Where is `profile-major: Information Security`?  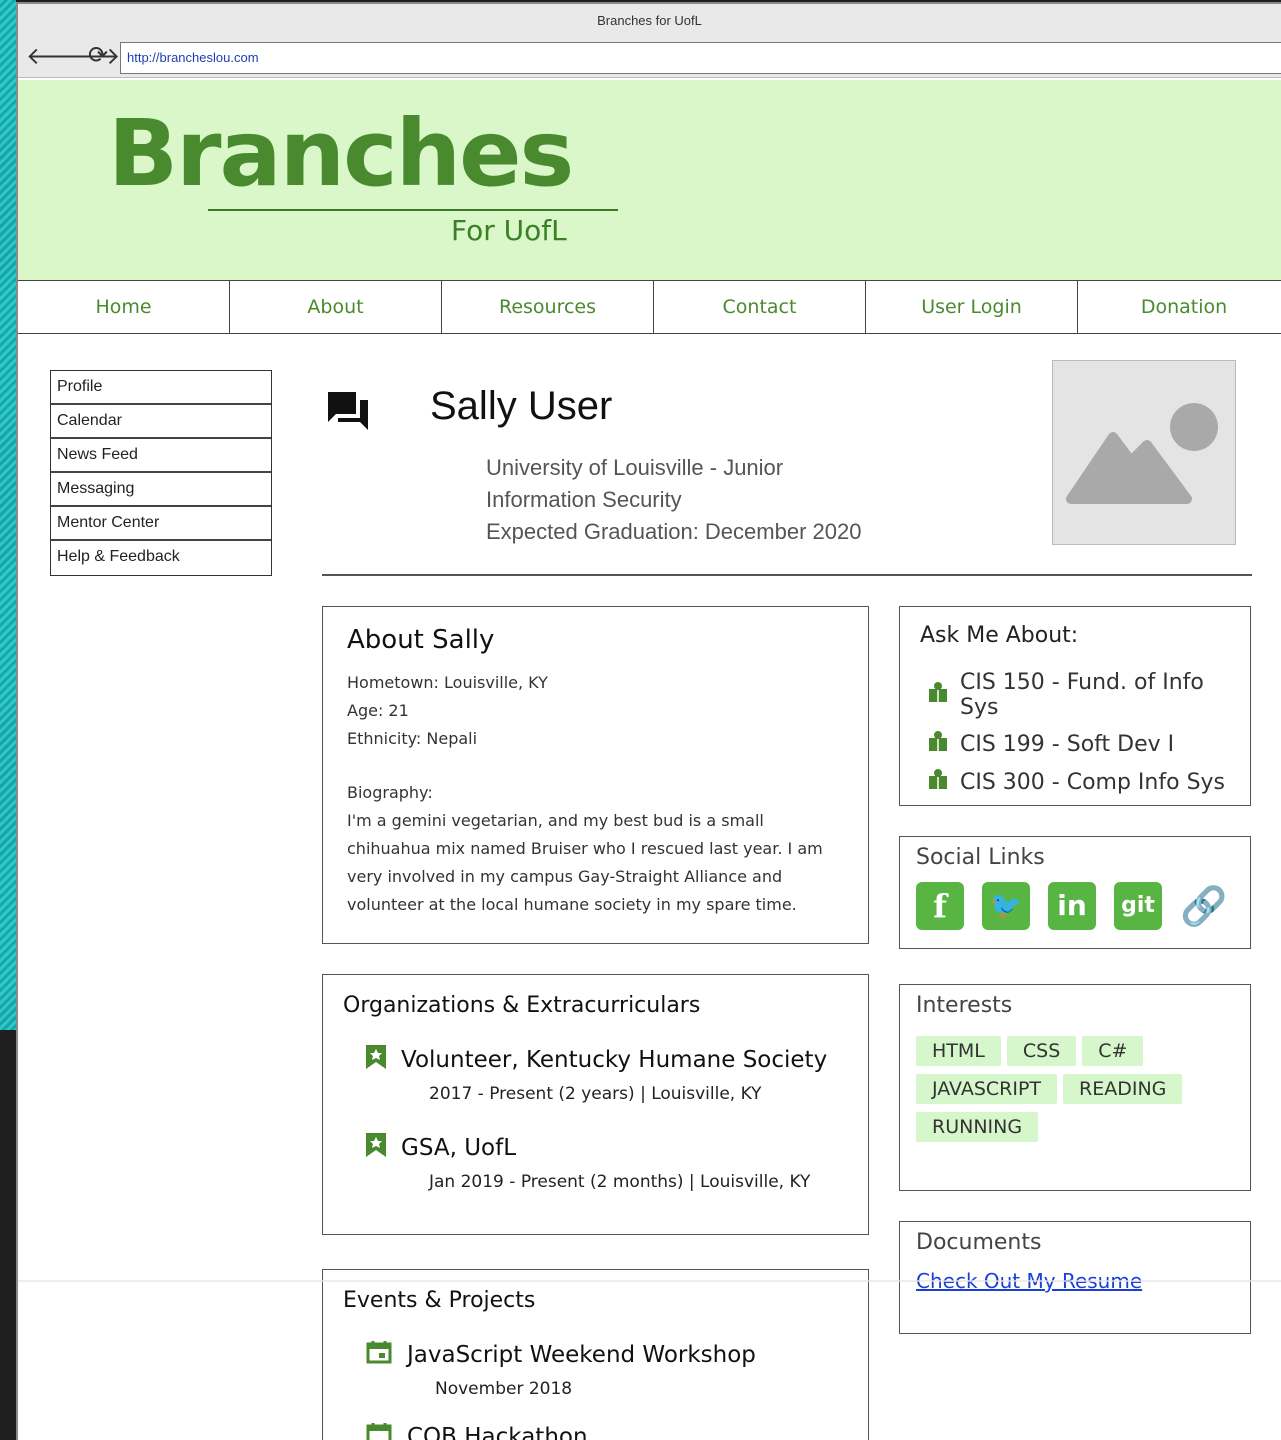 profile-major: Information Security is located at coordinates (584, 499).